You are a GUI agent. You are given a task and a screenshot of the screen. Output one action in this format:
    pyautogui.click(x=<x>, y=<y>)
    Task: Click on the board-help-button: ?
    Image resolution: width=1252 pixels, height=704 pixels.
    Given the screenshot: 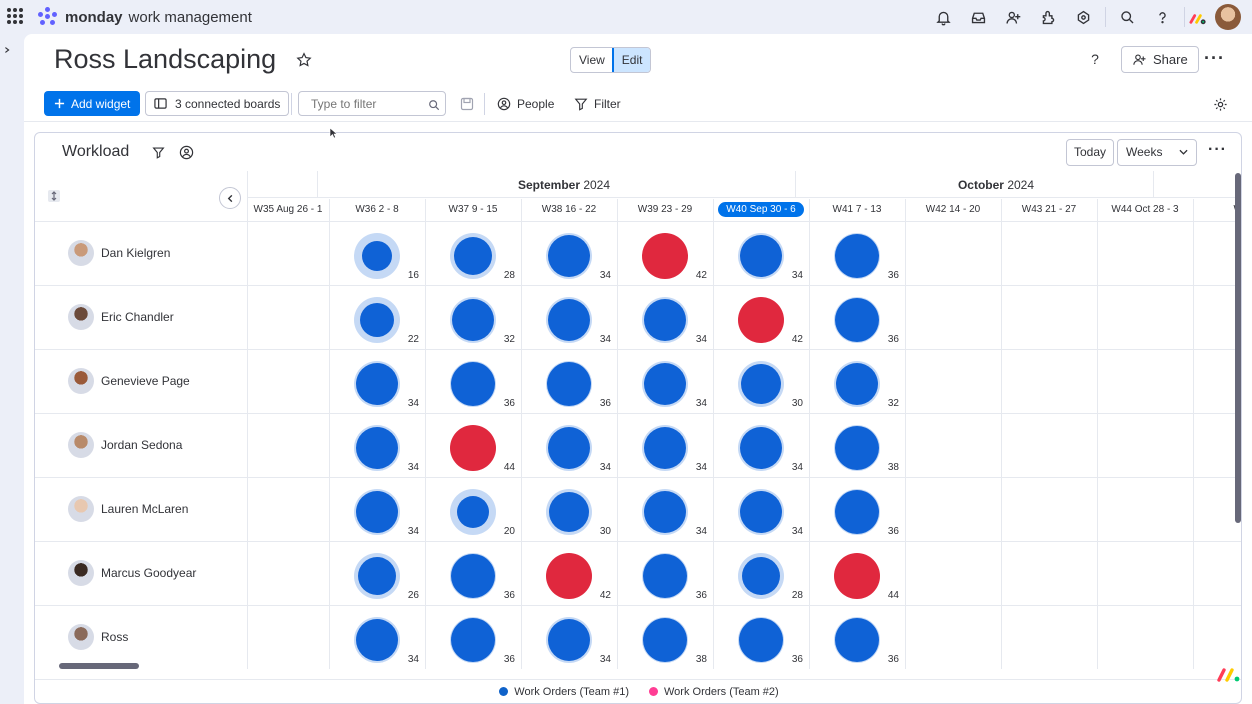 What is the action you would take?
    pyautogui.click(x=1095, y=60)
    